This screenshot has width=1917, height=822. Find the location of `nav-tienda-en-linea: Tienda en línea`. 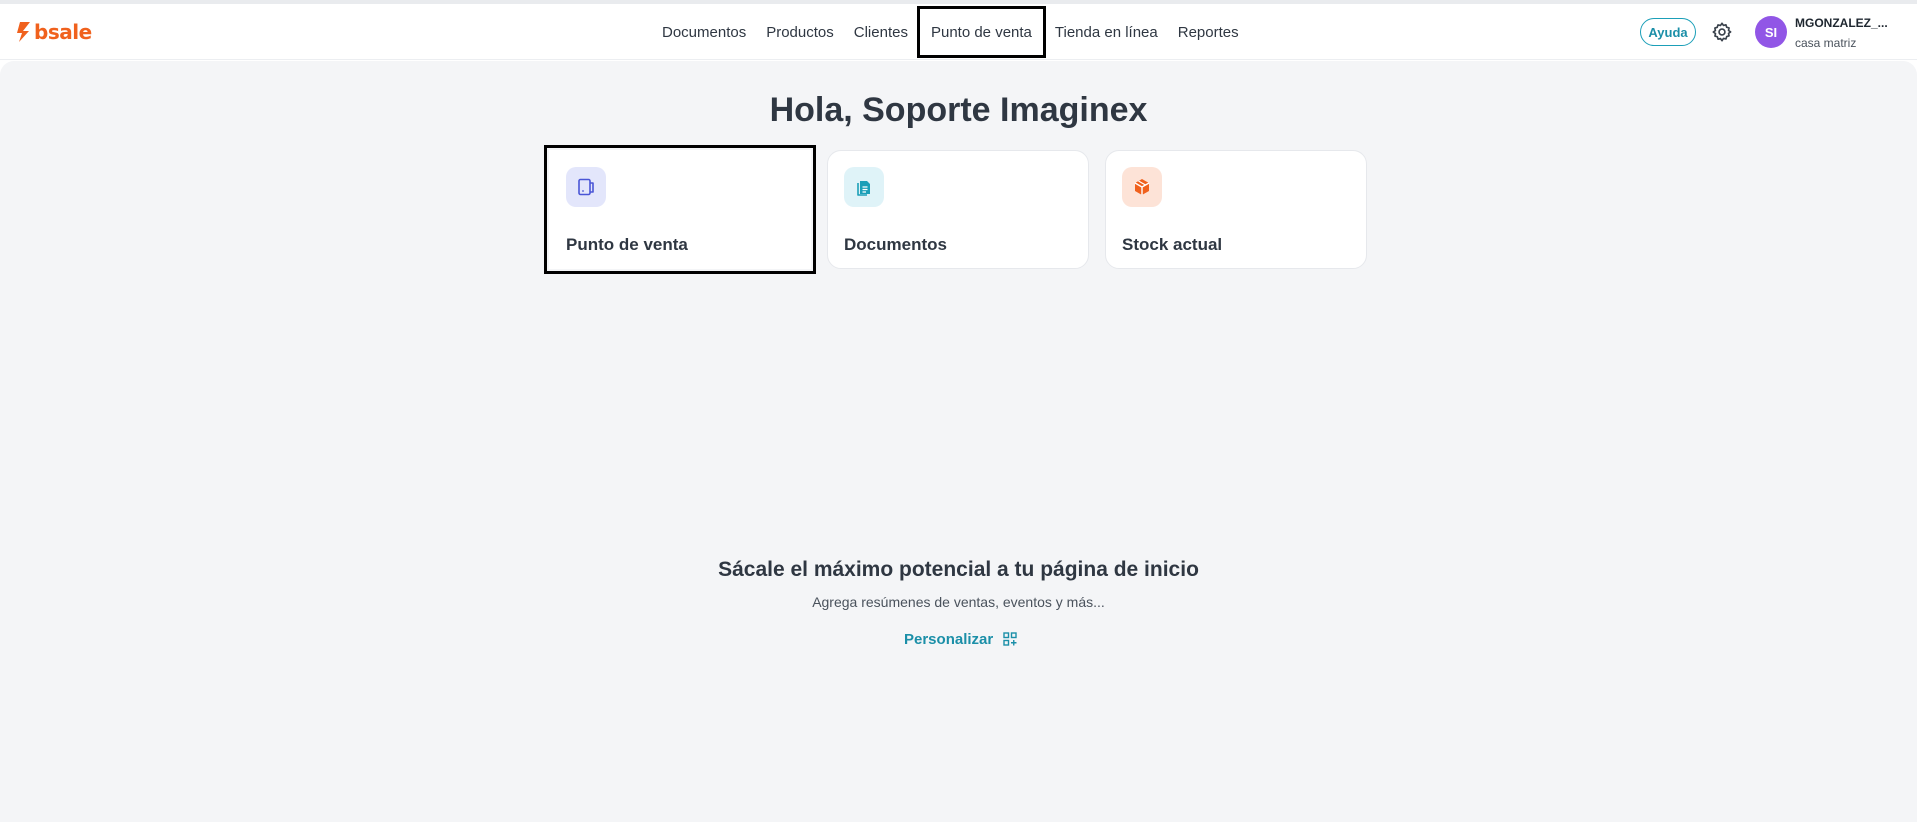

nav-tienda-en-linea: Tienda en línea is located at coordinates (1106, 32).